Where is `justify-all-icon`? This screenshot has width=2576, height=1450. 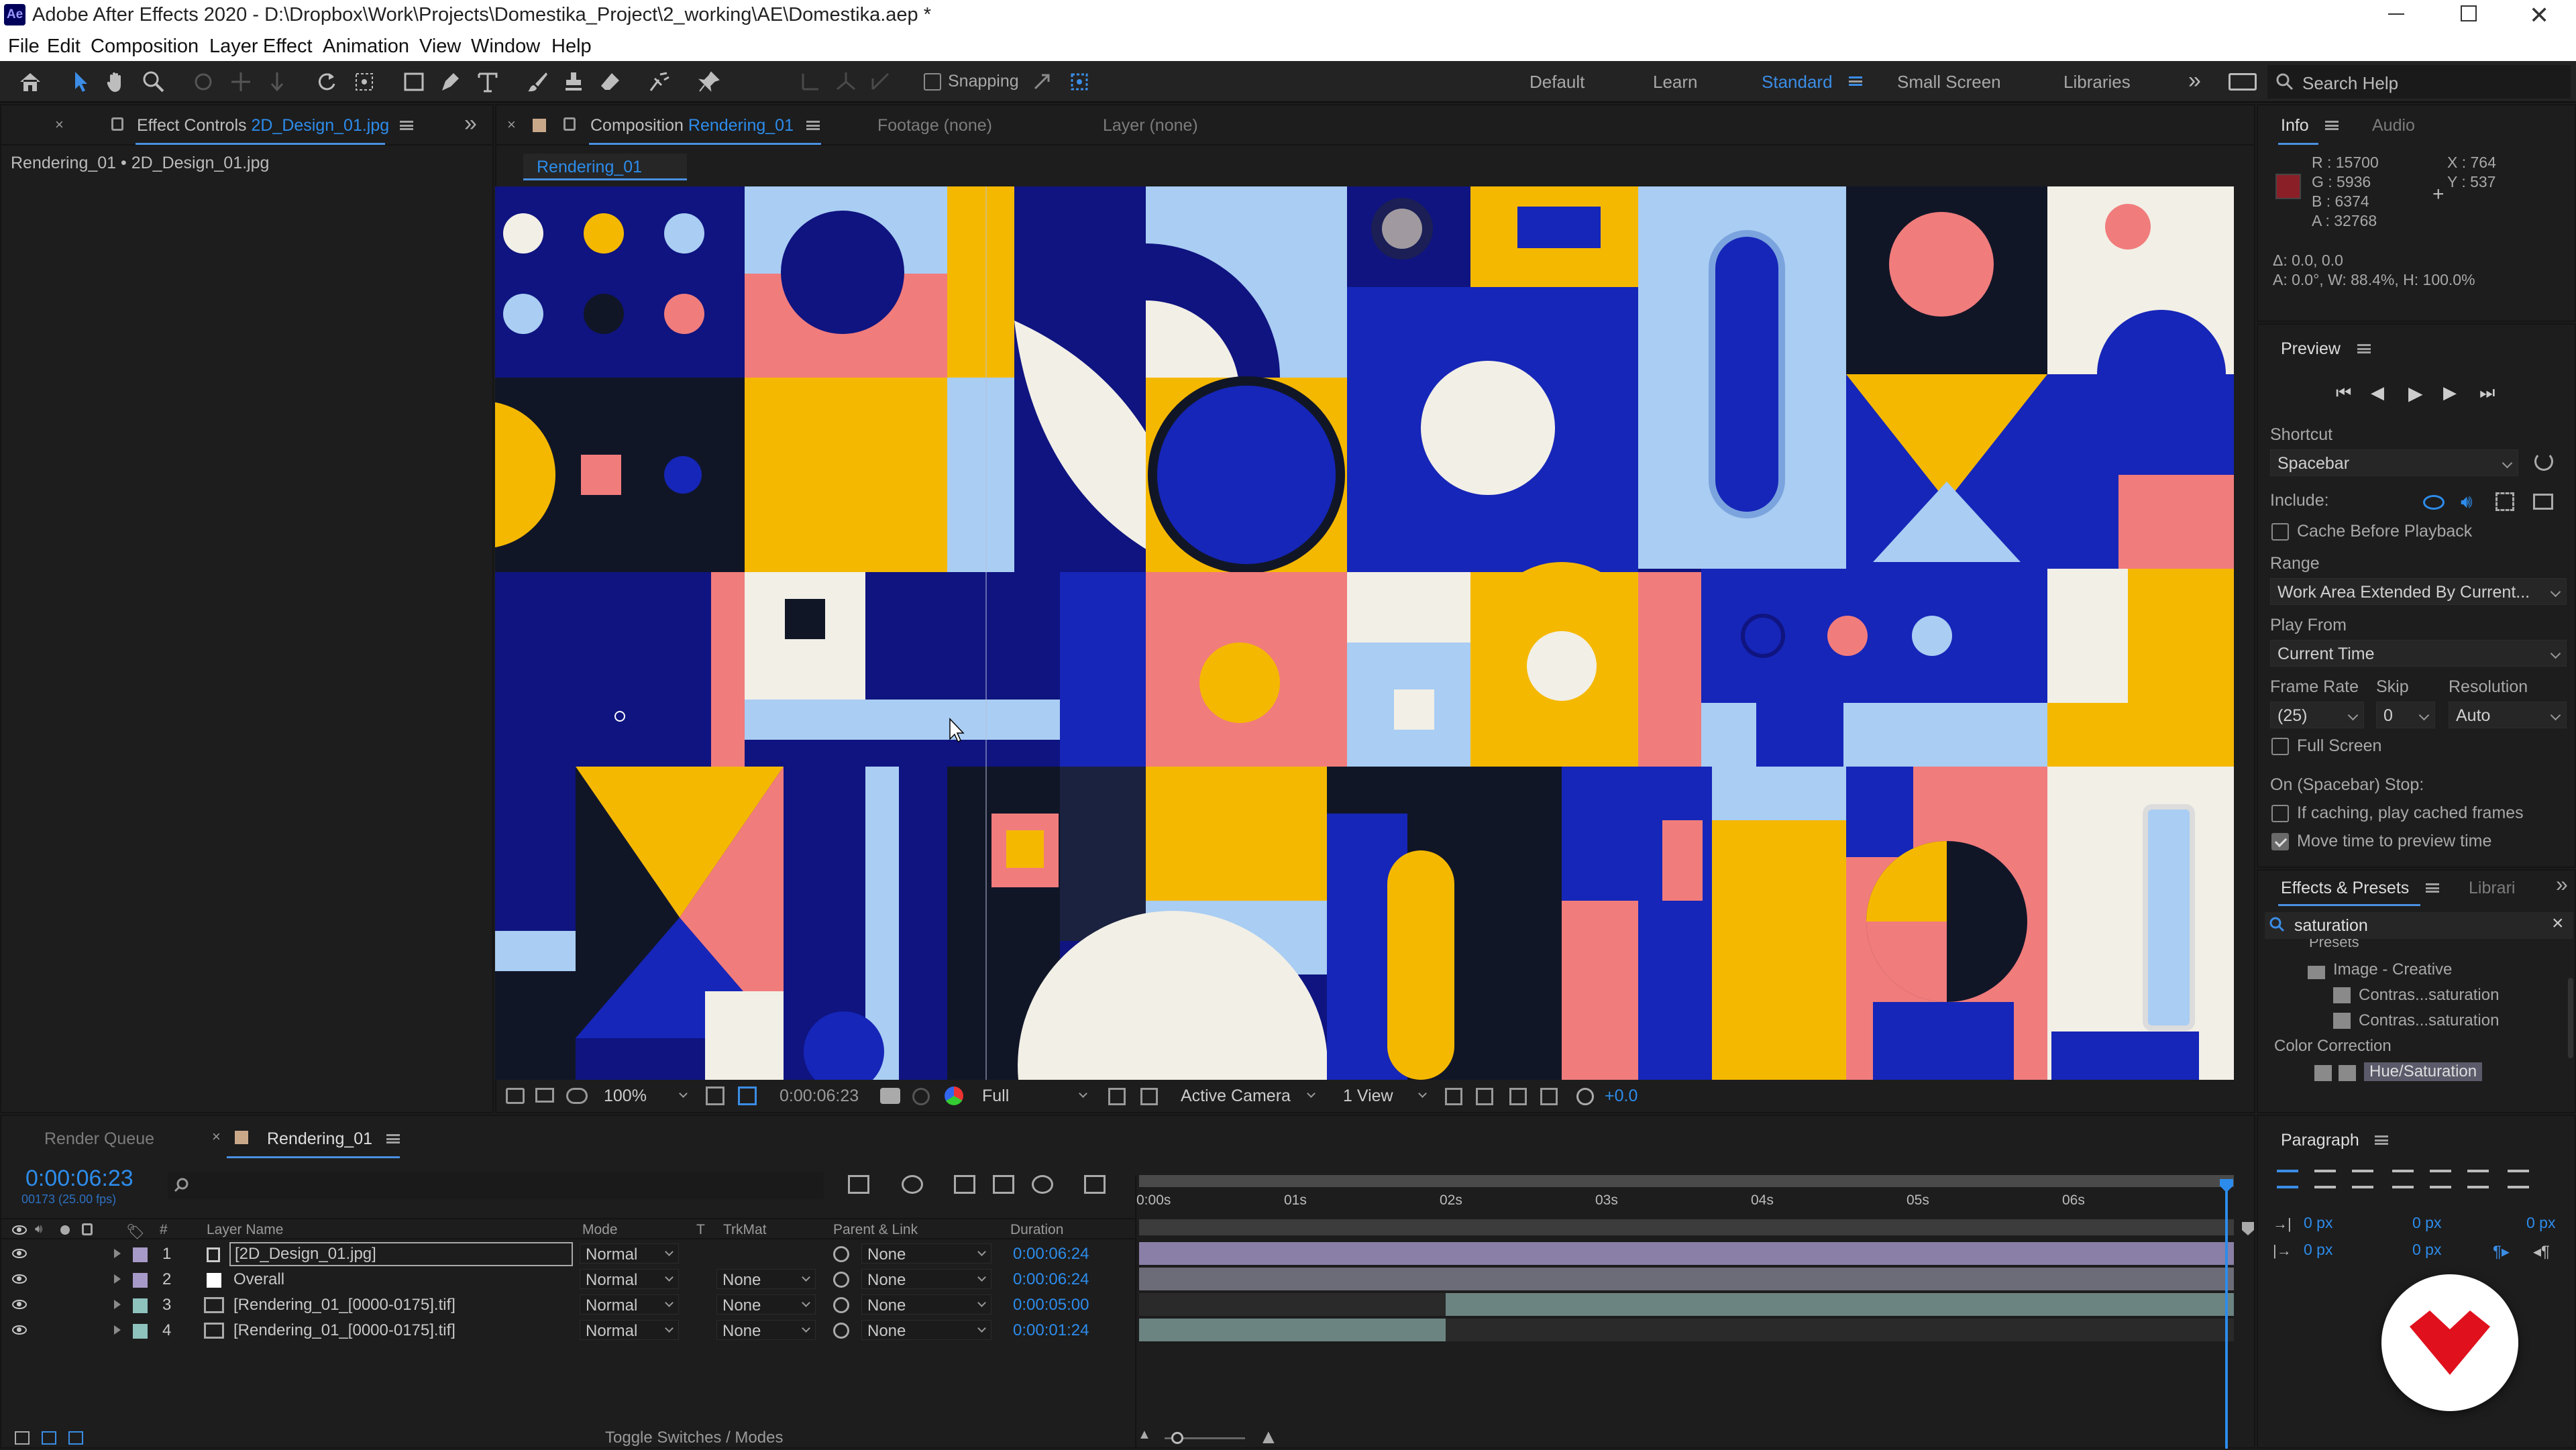
justify-all-icon is located at coordinates (2518, 1179).